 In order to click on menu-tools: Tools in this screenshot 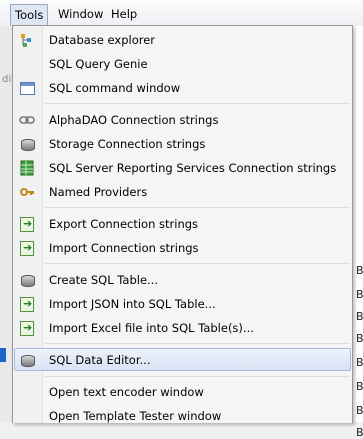, I will do `click(29, 15)`.